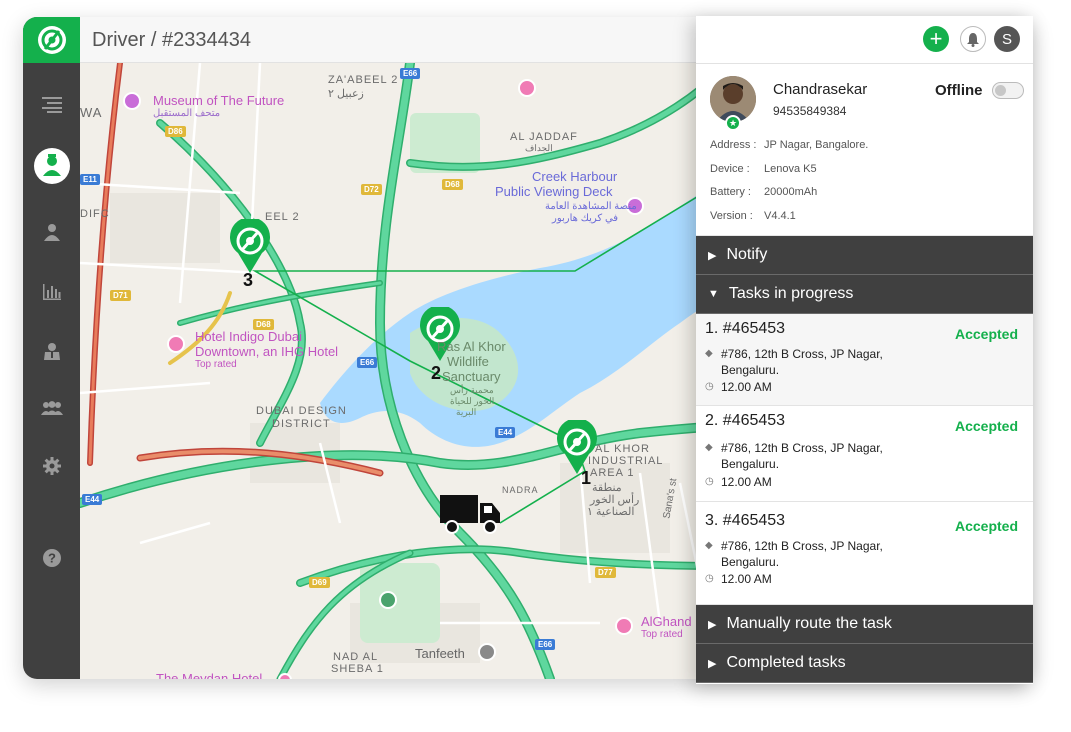 The width and height of the screenshot is (1071, 732). Describe the element at coordinates (388, 600) in the screenshot. I see `poi-park-icon` at that location.